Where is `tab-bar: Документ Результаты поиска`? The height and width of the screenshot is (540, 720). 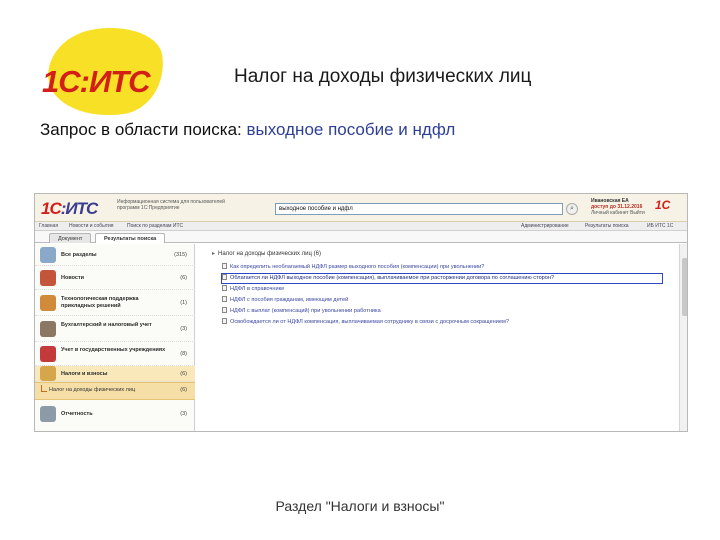 tab-bar: Документ Результаты поиска is located at coordinates (361, 237).